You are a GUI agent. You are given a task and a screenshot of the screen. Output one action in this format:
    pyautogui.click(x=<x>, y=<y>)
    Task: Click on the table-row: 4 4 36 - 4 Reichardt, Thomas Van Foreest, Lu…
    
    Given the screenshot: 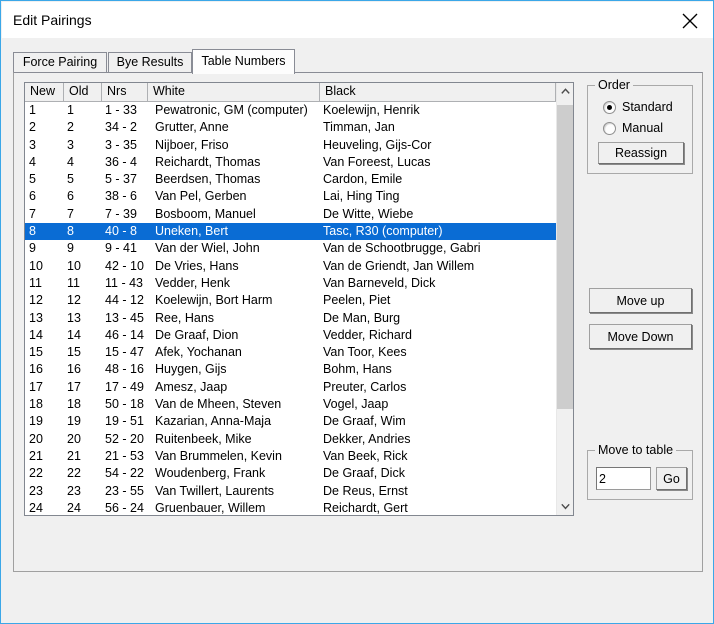 What is the action you would take?
    pyautogui.click(x=290, y=162)
    